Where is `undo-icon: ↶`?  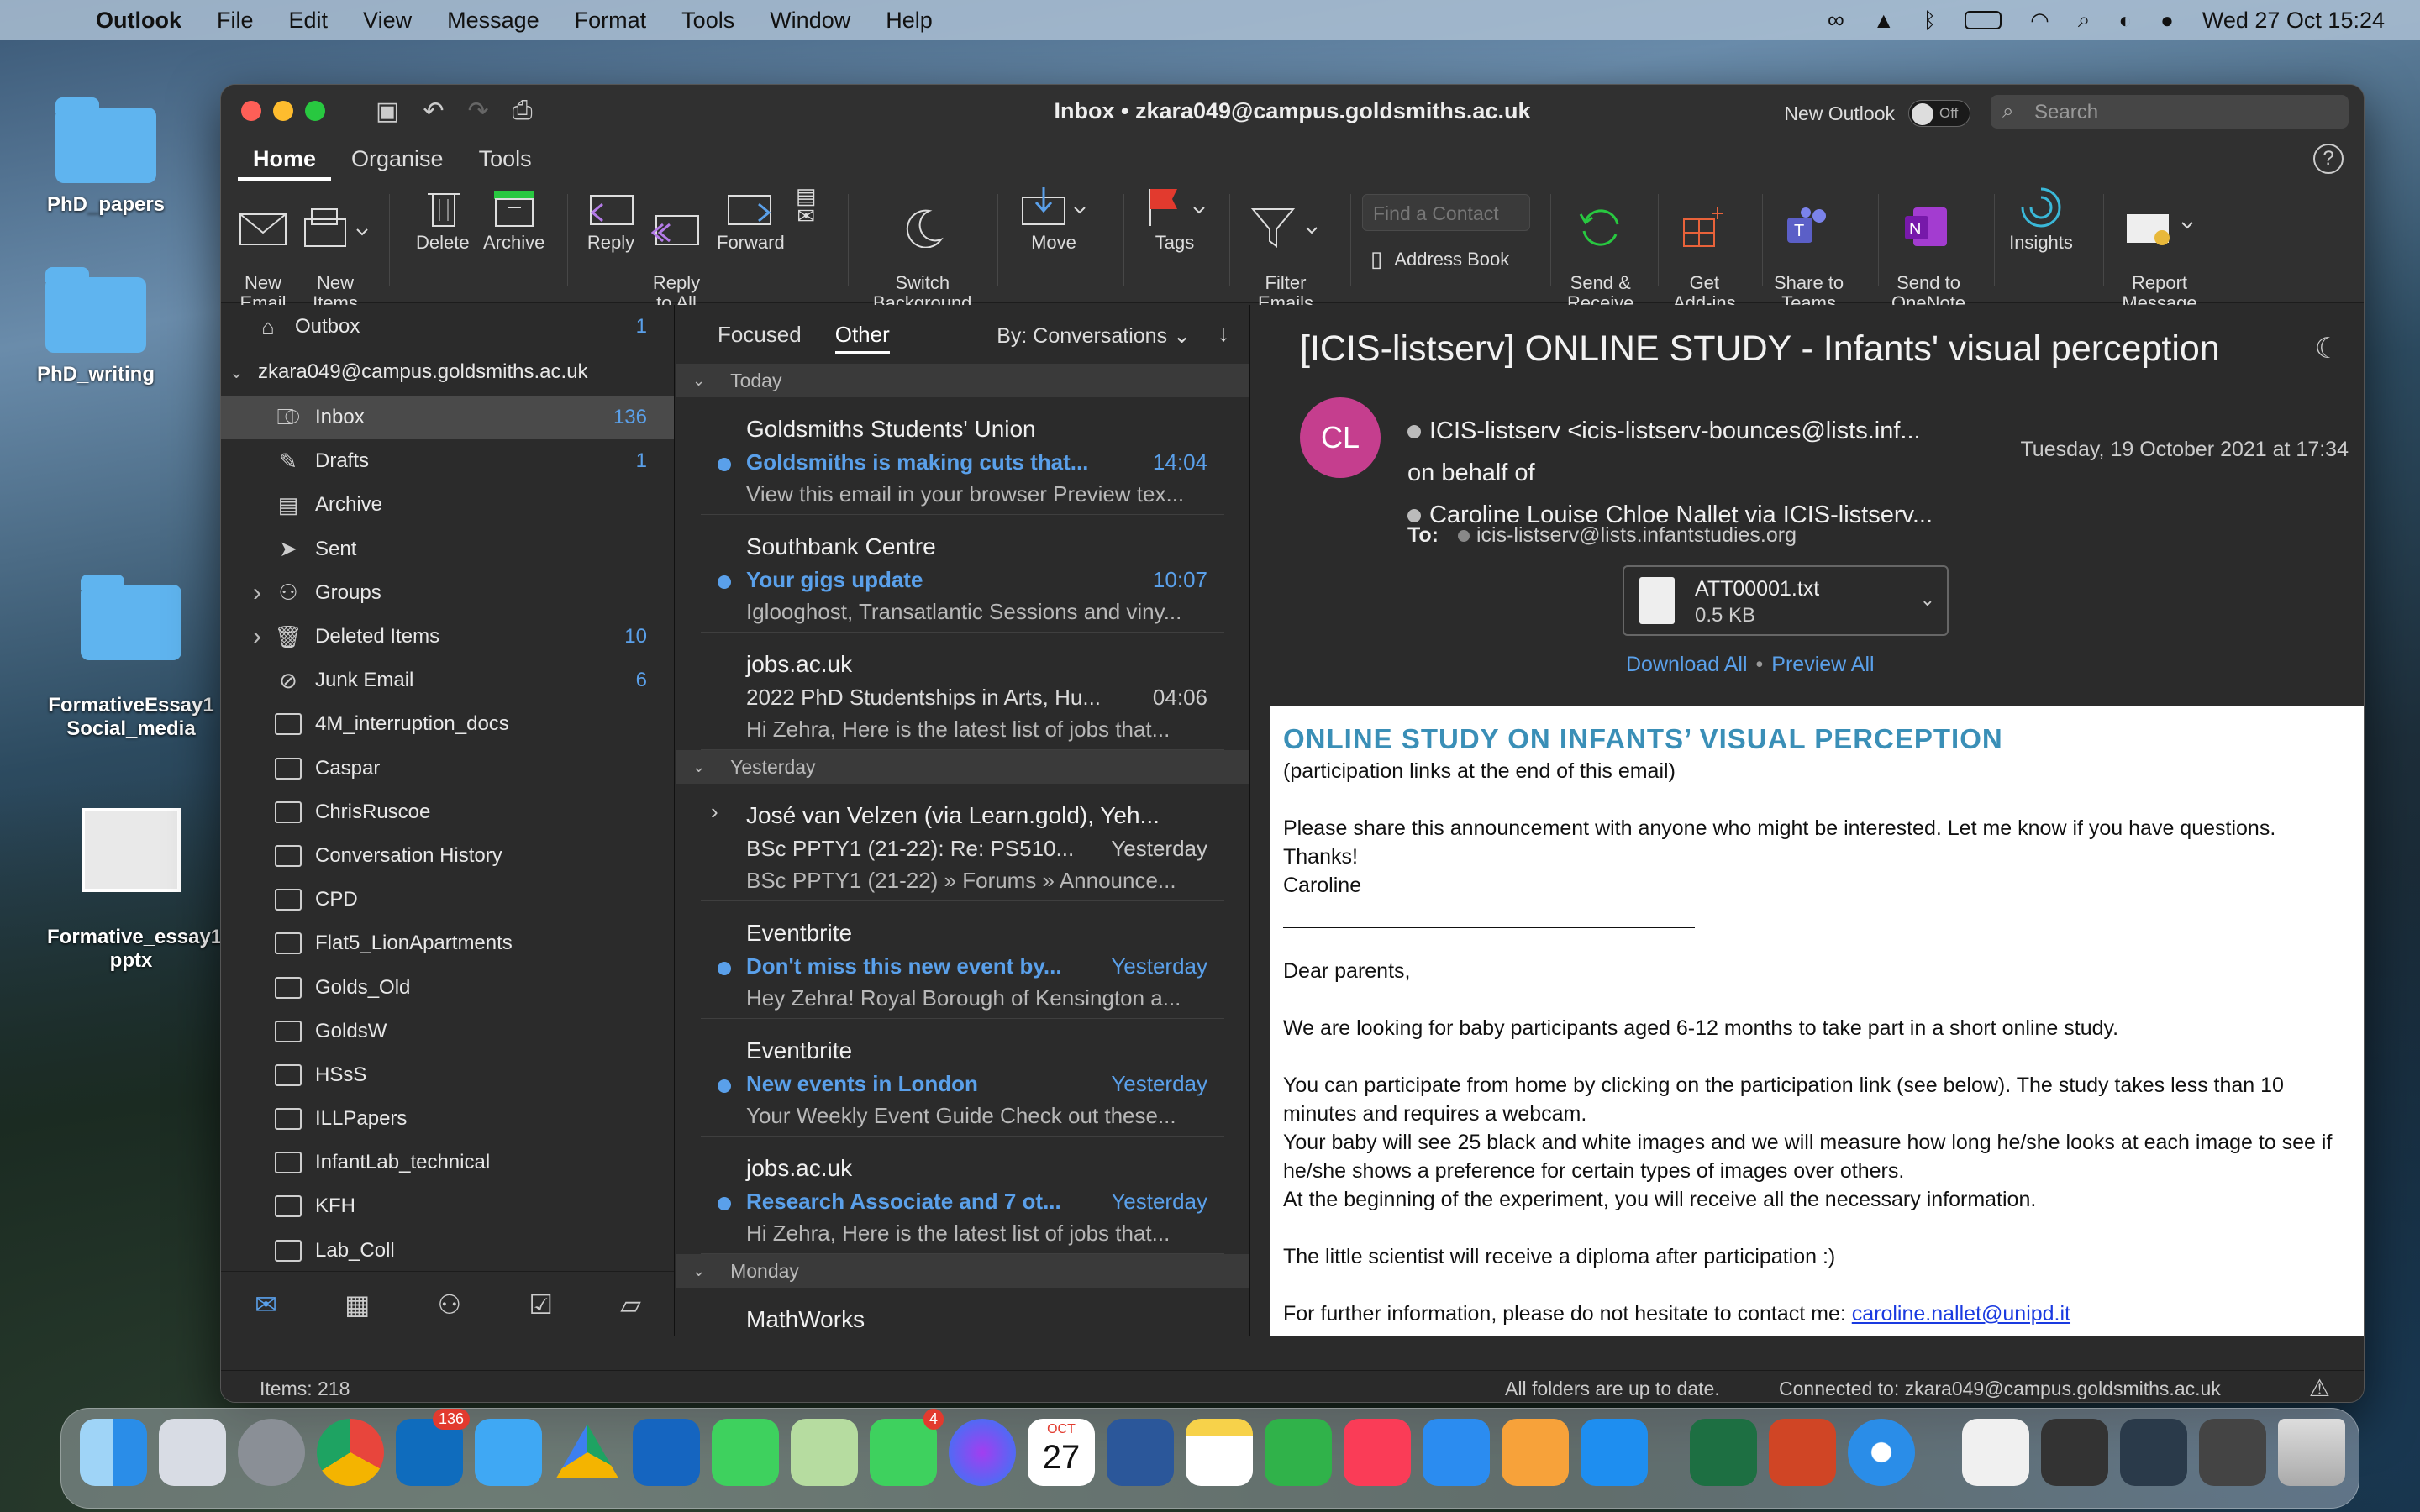
undo-icon: ↶ is located at coordinates (434, 111).